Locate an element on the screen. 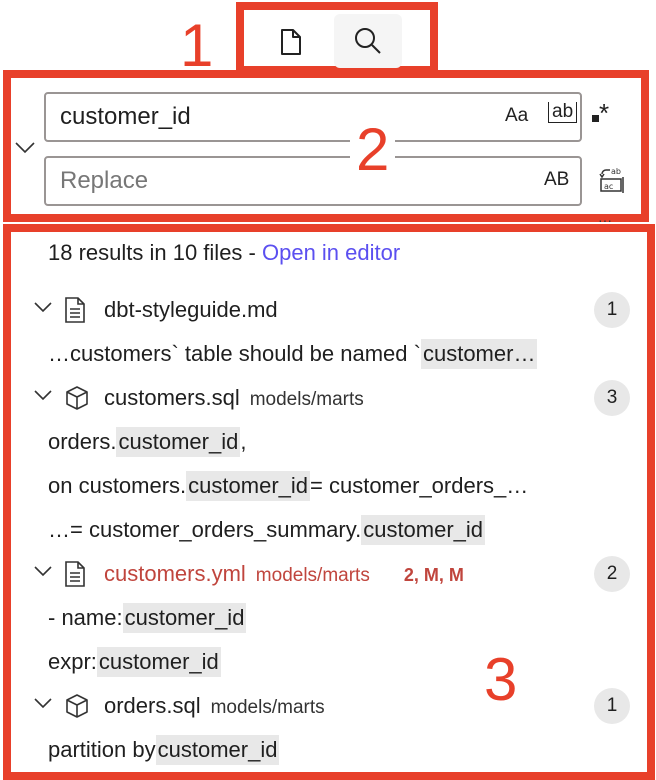  svg-text: ac is located at coordinates (608, 186).